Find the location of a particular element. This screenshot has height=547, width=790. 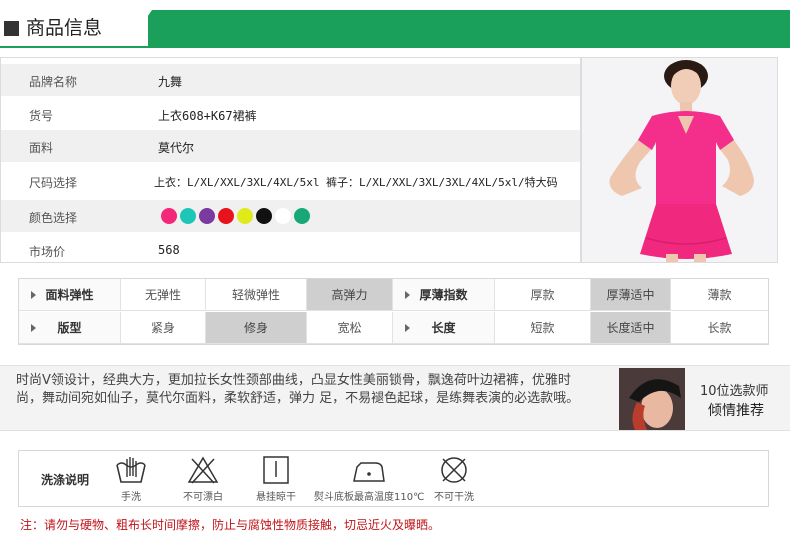

section-title: 商品信息 is located at coordinates (64, 28).